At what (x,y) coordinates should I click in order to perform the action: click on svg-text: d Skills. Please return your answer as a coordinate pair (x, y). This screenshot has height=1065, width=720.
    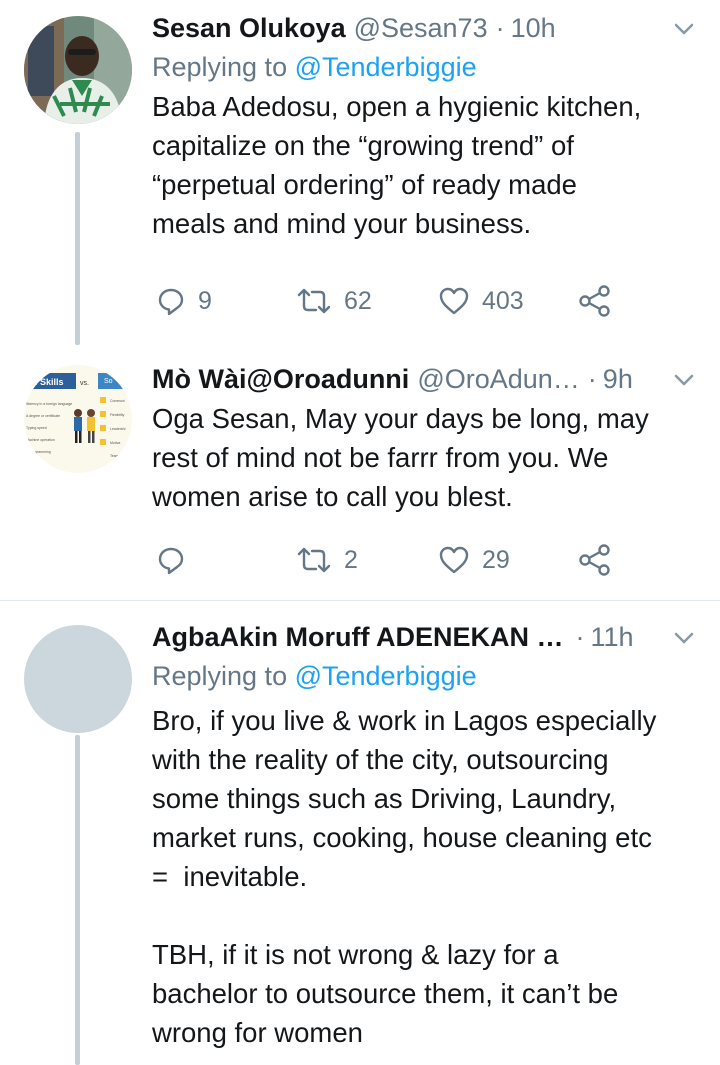
    Looking at the image, I should click on (48, 382).